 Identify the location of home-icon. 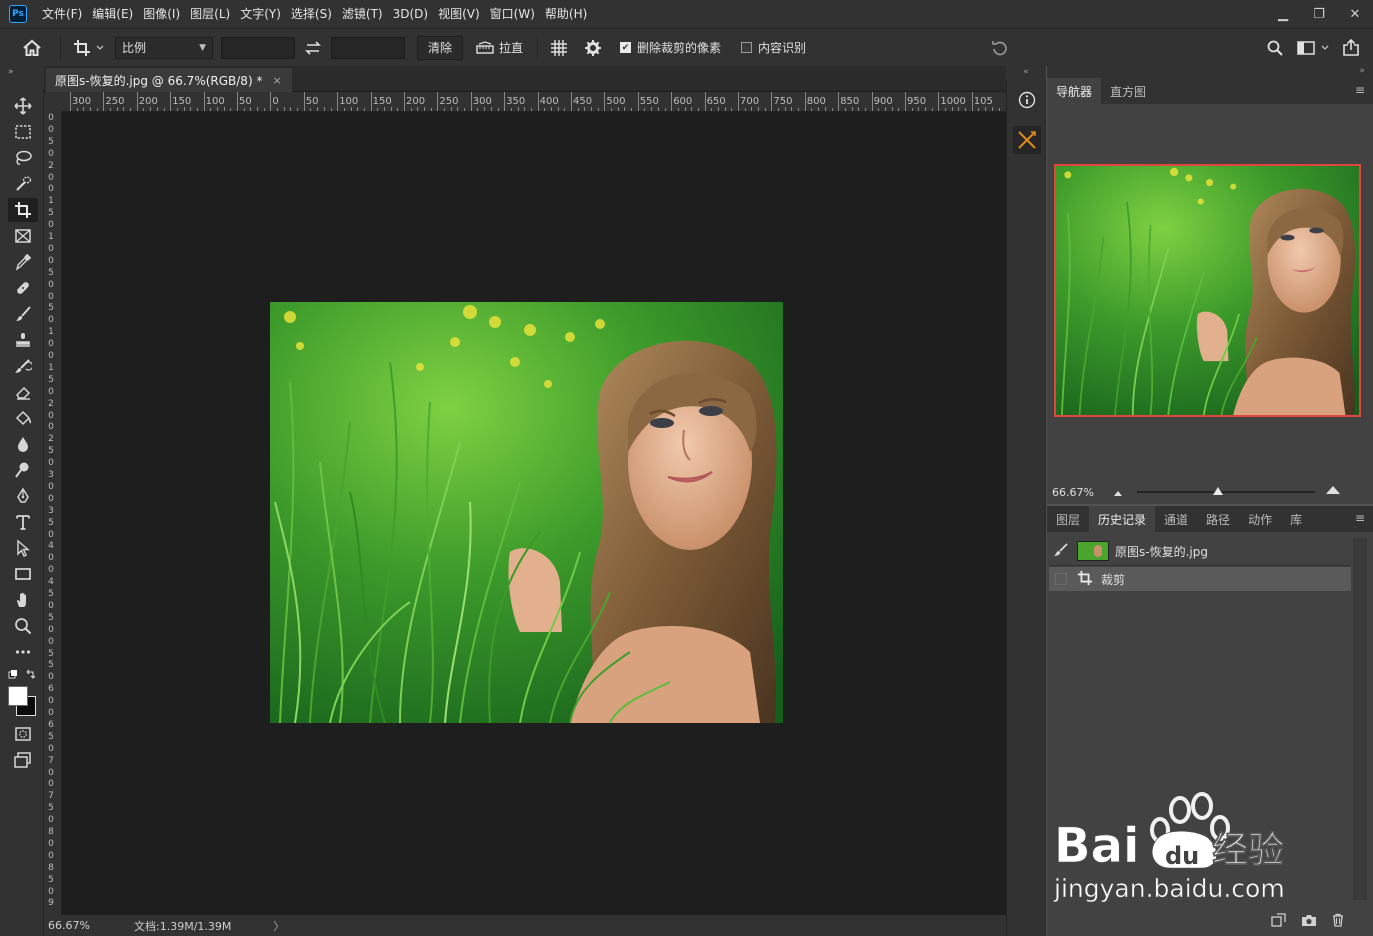
(32, 48).